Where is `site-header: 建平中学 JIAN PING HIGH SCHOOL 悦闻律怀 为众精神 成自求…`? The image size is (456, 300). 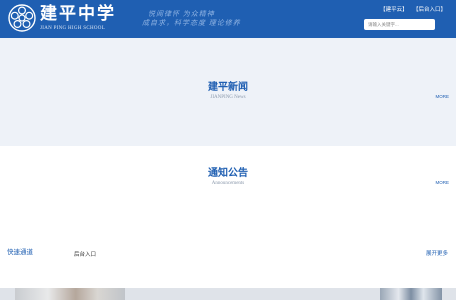
site-header: 建平中学 JIAN PING HIGH SCHOOL 悦闻律怀 为众精神 成自求… is located at coordinates (228, 19).